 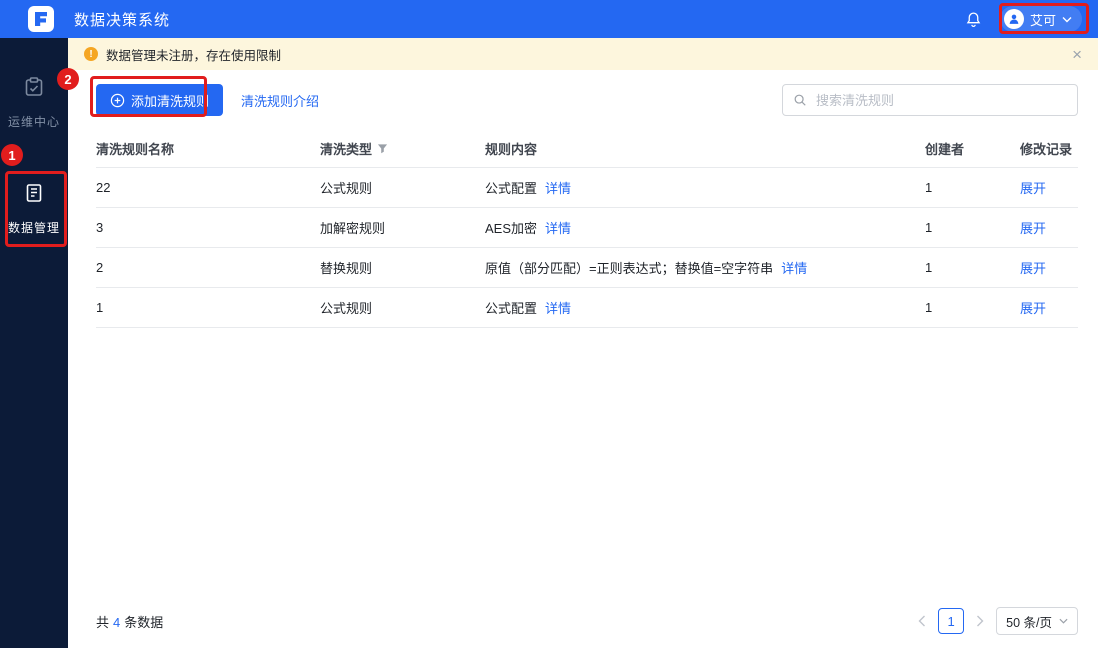 What do you see at coordinates (587, 100) in the screenshot?
I see `toolbar: 添加清洗规则 清洗规则介绍` at bounding box center [587, 100].